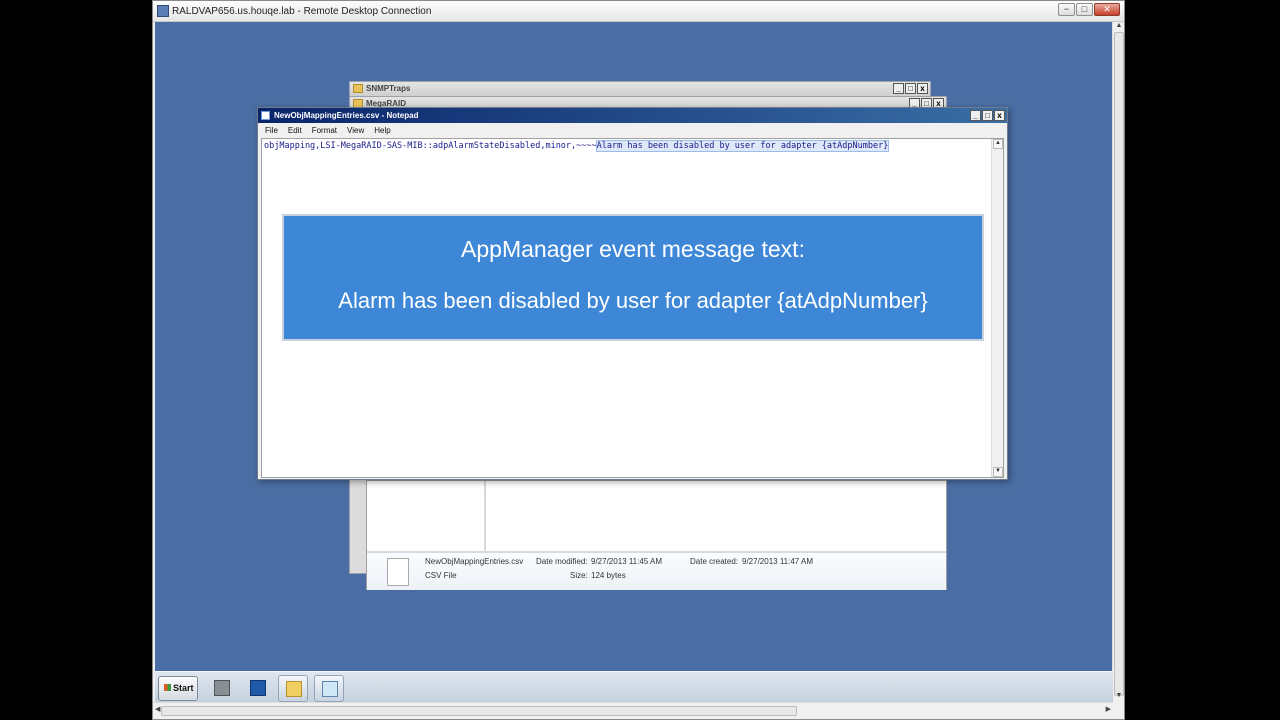 The width and height of the screenshot is (1280, 720). Describe the element at coordinates (163, 11) in the screenshot. I see `rdp-app-icon` at that location.